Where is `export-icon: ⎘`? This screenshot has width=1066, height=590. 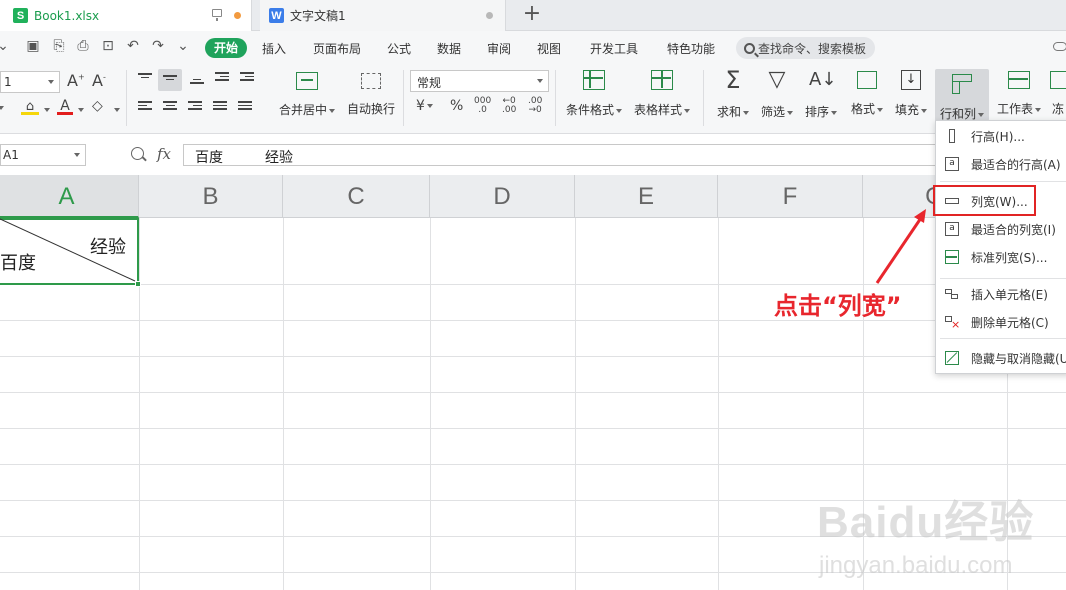 export-icon: ⎘ is located at coordinates (59, 46).